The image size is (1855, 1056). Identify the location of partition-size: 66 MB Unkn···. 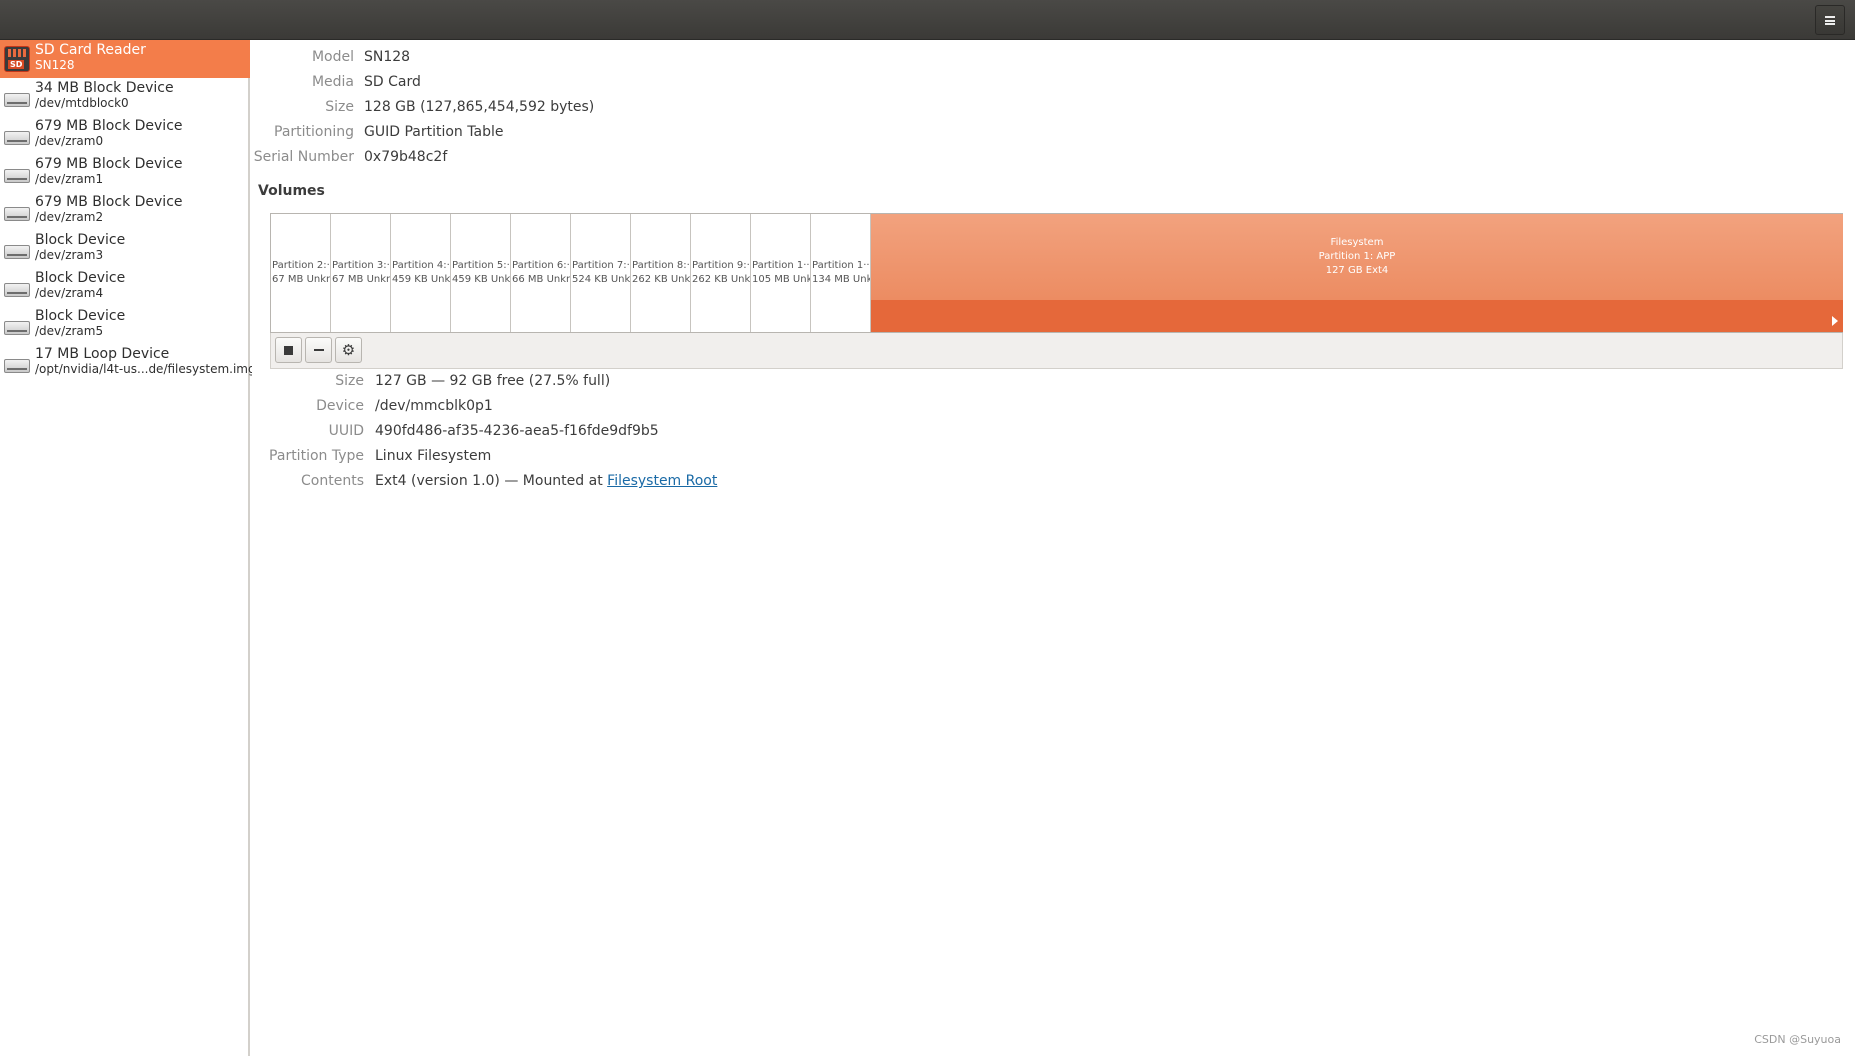
(541, 279).